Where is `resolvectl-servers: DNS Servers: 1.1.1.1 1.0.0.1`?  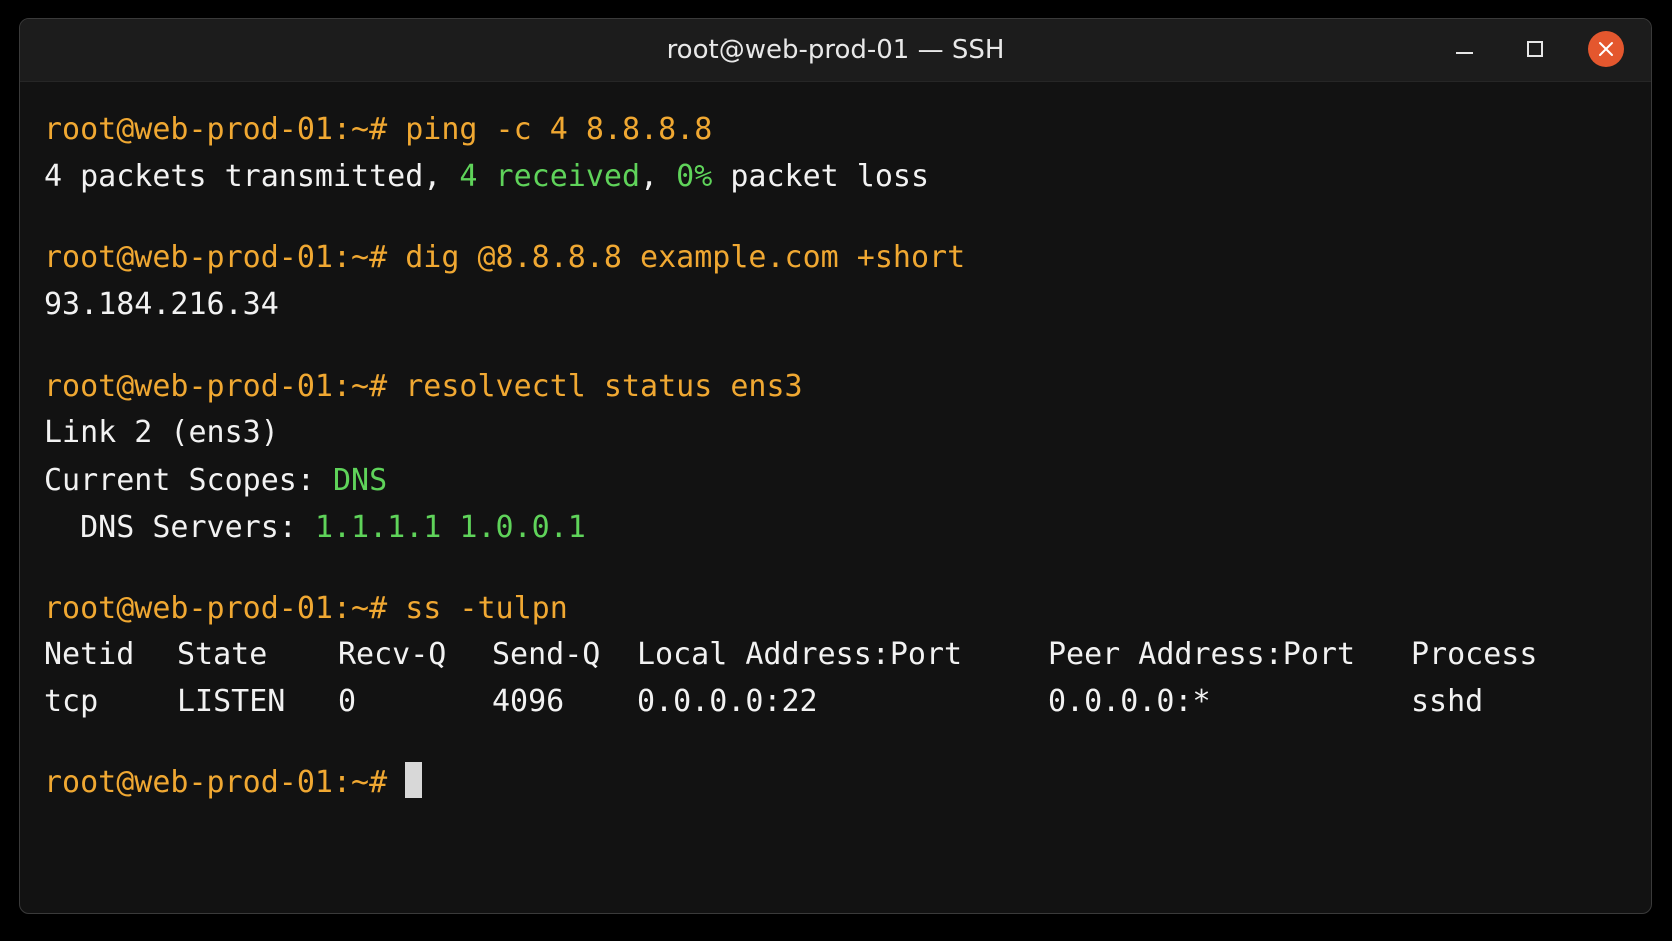 resolvectl-servers: DNS Servers: 1.1.1.1 1.0.0.1 is located at coordinates (315, 528).